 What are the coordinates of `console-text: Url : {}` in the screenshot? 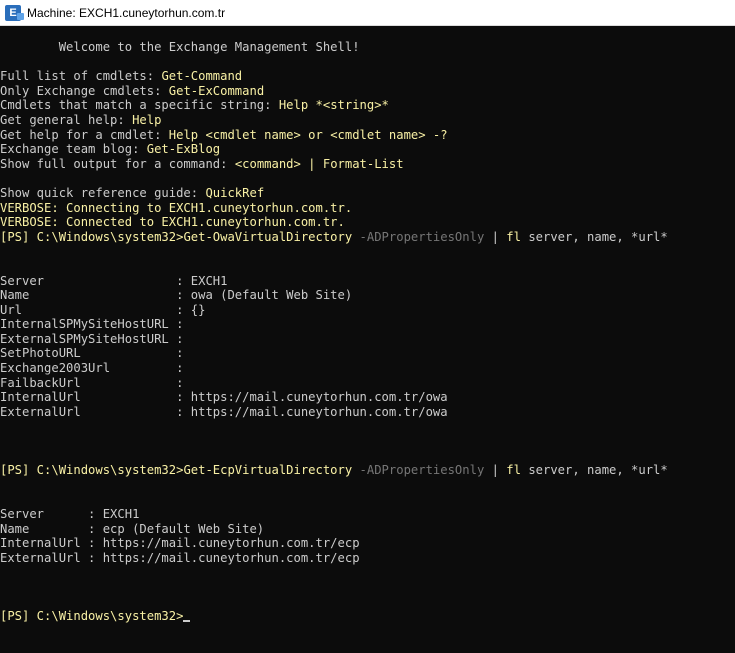 It's located at (103, 309).